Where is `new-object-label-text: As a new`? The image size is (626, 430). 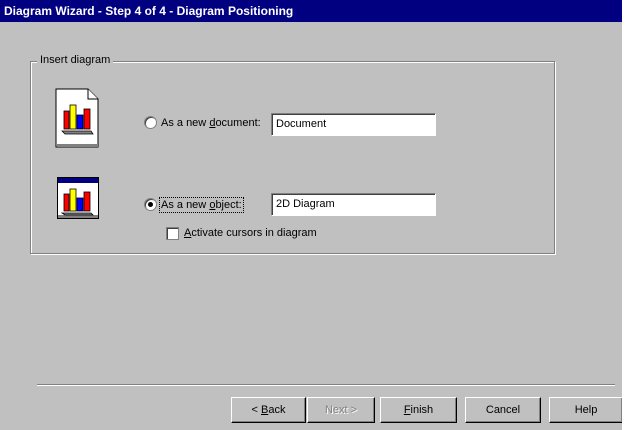
new-object-label-text: As a new is located at coordinates (185, 205).